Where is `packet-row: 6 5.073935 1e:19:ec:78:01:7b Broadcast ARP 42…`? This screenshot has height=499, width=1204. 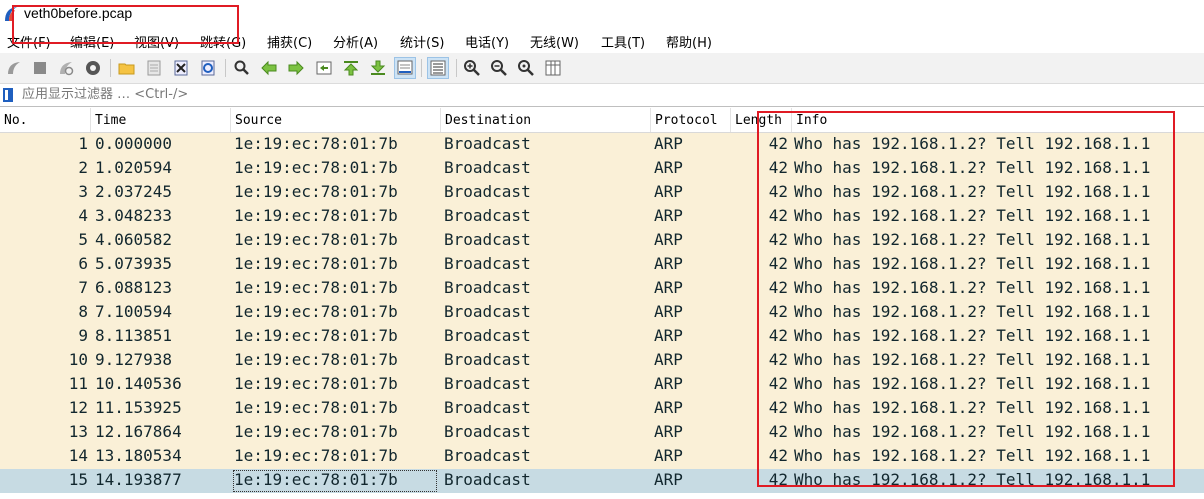
packet-row: 6 5.073935 1e:19:ec:78:01:7b Broadcast ARP 42… is located at coordinates (602, 265).